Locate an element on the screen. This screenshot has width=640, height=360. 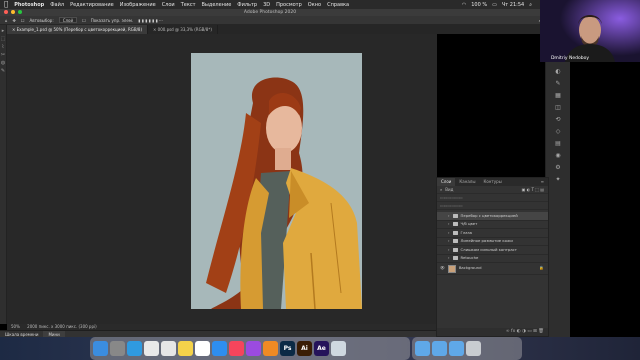
document-icon is located at coordinates (456, 348).